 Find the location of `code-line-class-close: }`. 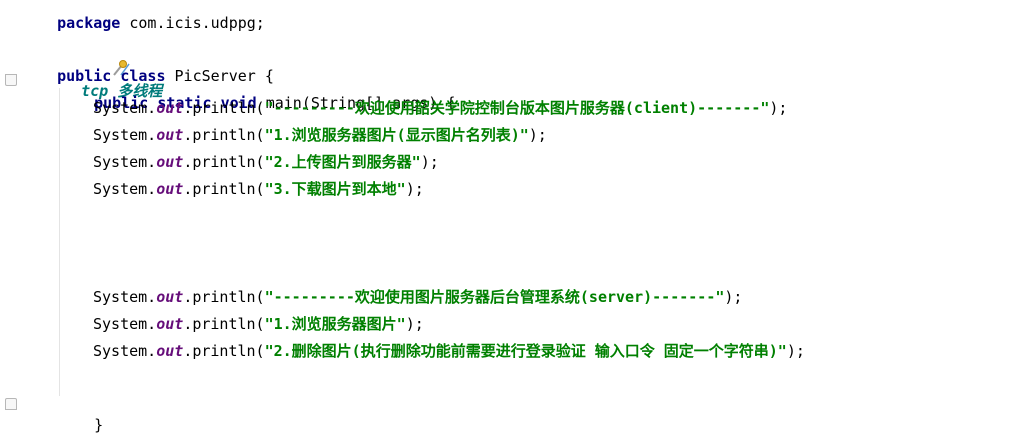

code-line-class-close: } is located at coordinates (43, 430).